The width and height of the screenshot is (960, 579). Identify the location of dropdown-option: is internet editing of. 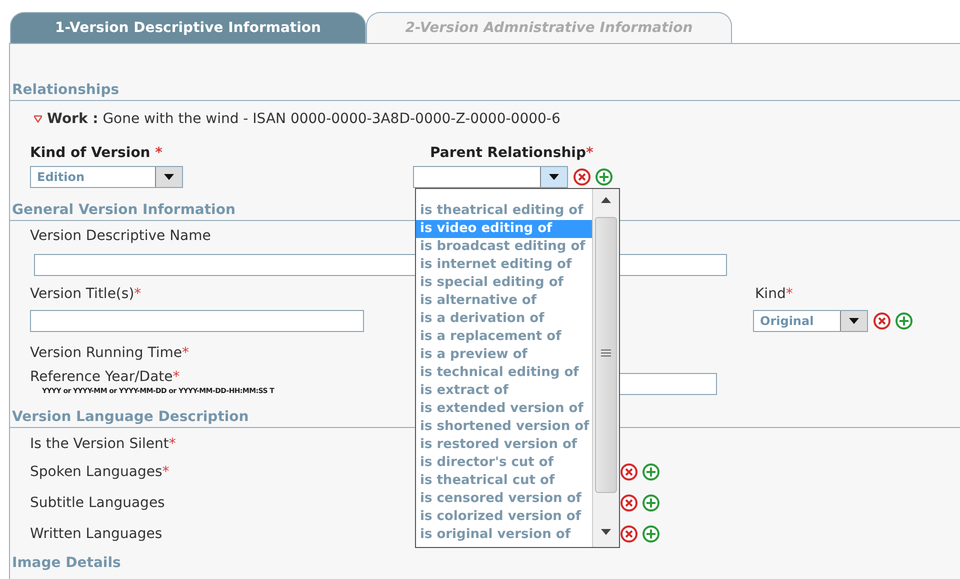
(504, 265).